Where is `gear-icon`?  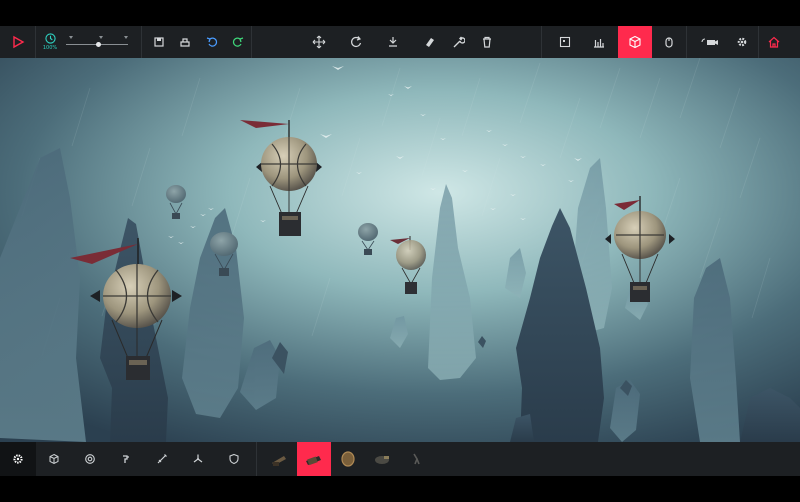 gear-icon is located at coordinates (18, 459).